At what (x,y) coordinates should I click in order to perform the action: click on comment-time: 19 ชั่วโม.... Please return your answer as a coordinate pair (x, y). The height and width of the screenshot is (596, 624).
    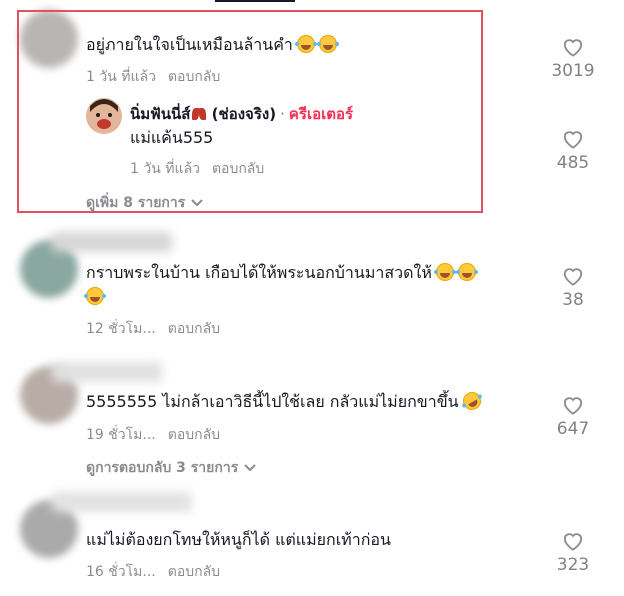
    Looking at the image, I should click on (121, 435).